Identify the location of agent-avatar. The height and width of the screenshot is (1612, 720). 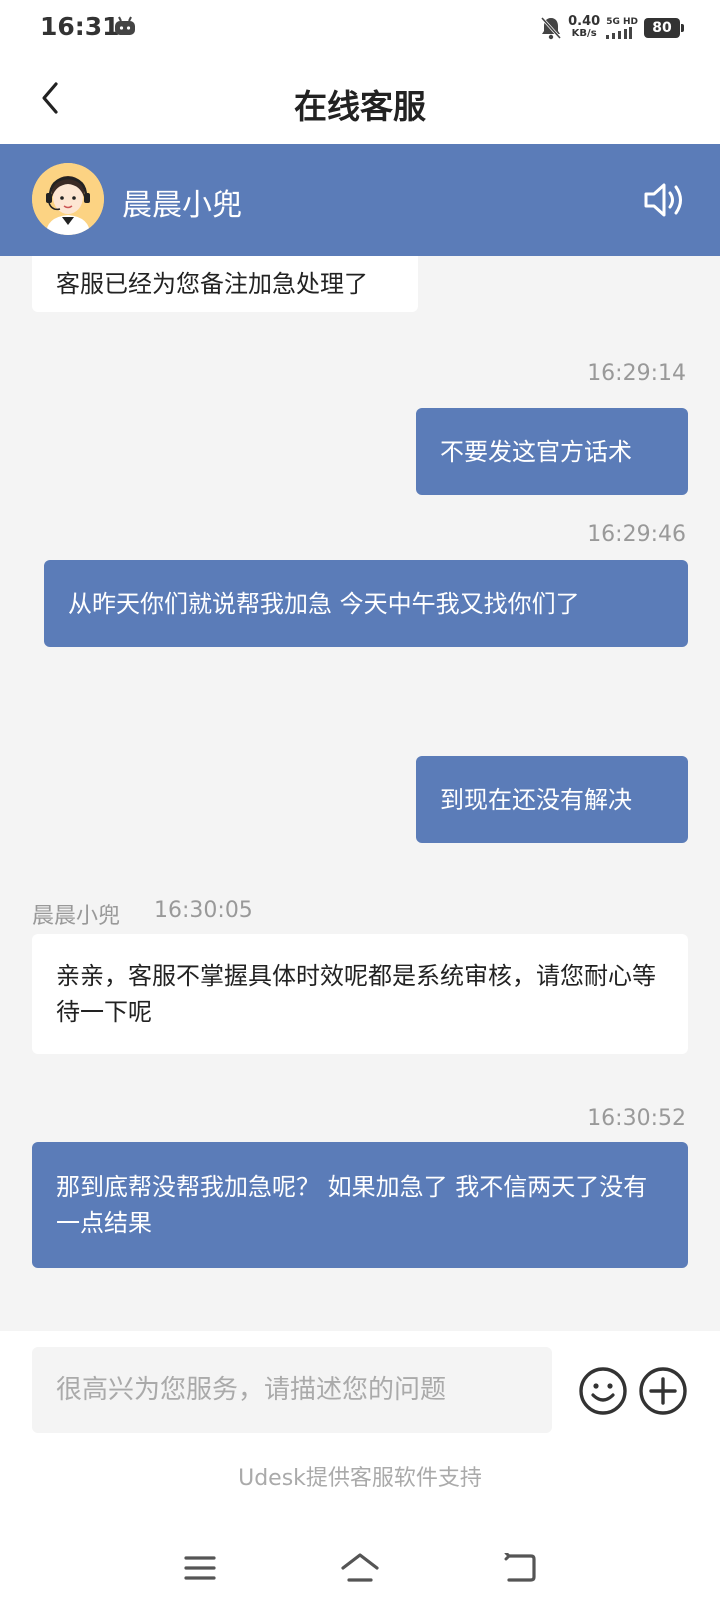
(68, 199).